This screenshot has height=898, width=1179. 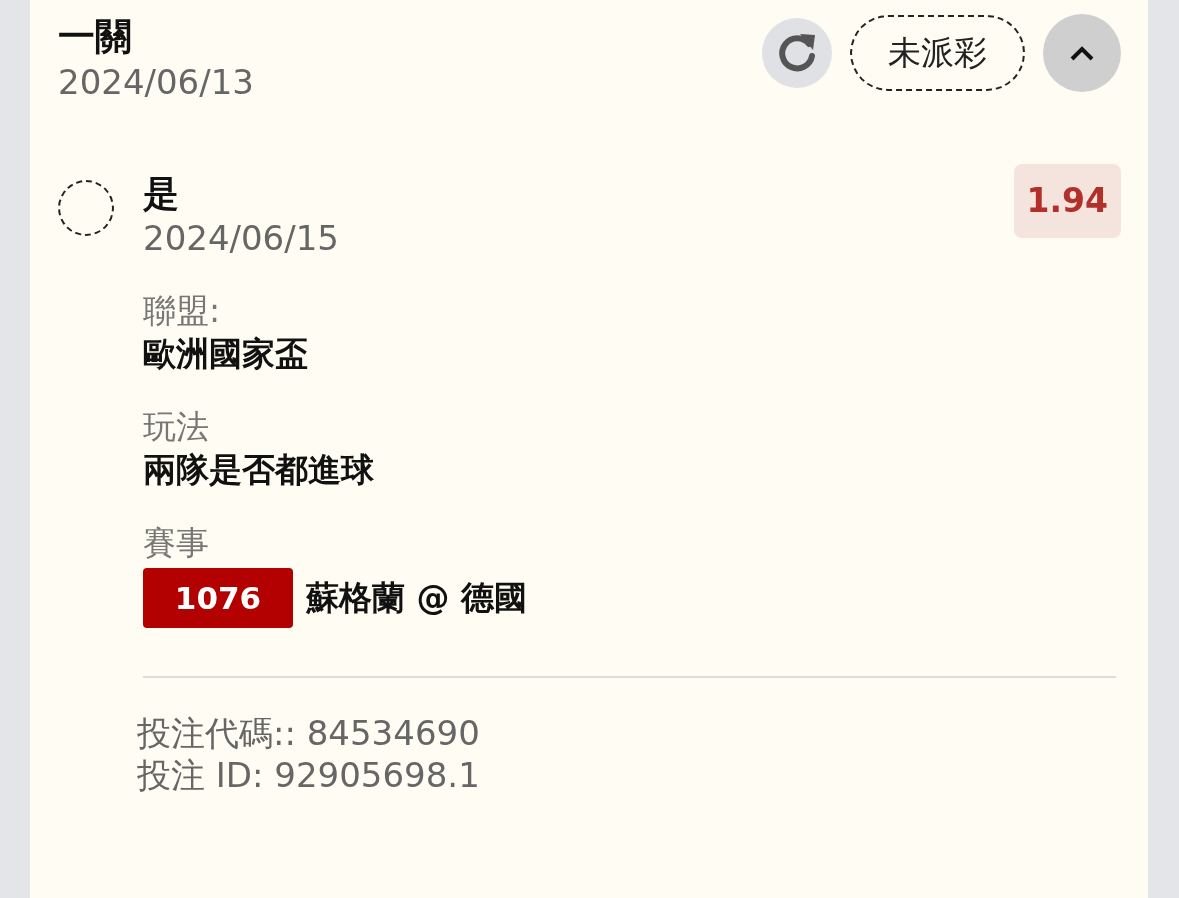 What do you see at coordinates (182, 311) in the screenshot?
I see `detail-label: 聯盟:` at bounding box center [182, 311].